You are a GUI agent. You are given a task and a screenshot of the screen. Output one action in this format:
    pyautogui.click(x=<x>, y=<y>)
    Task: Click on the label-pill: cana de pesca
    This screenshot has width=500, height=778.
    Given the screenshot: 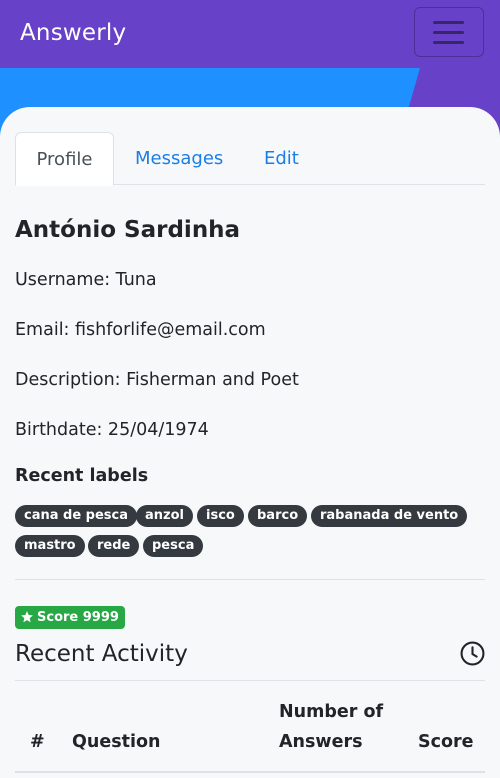 What is the action you would take?
    pyautogui.click(x=76, y=516)
    